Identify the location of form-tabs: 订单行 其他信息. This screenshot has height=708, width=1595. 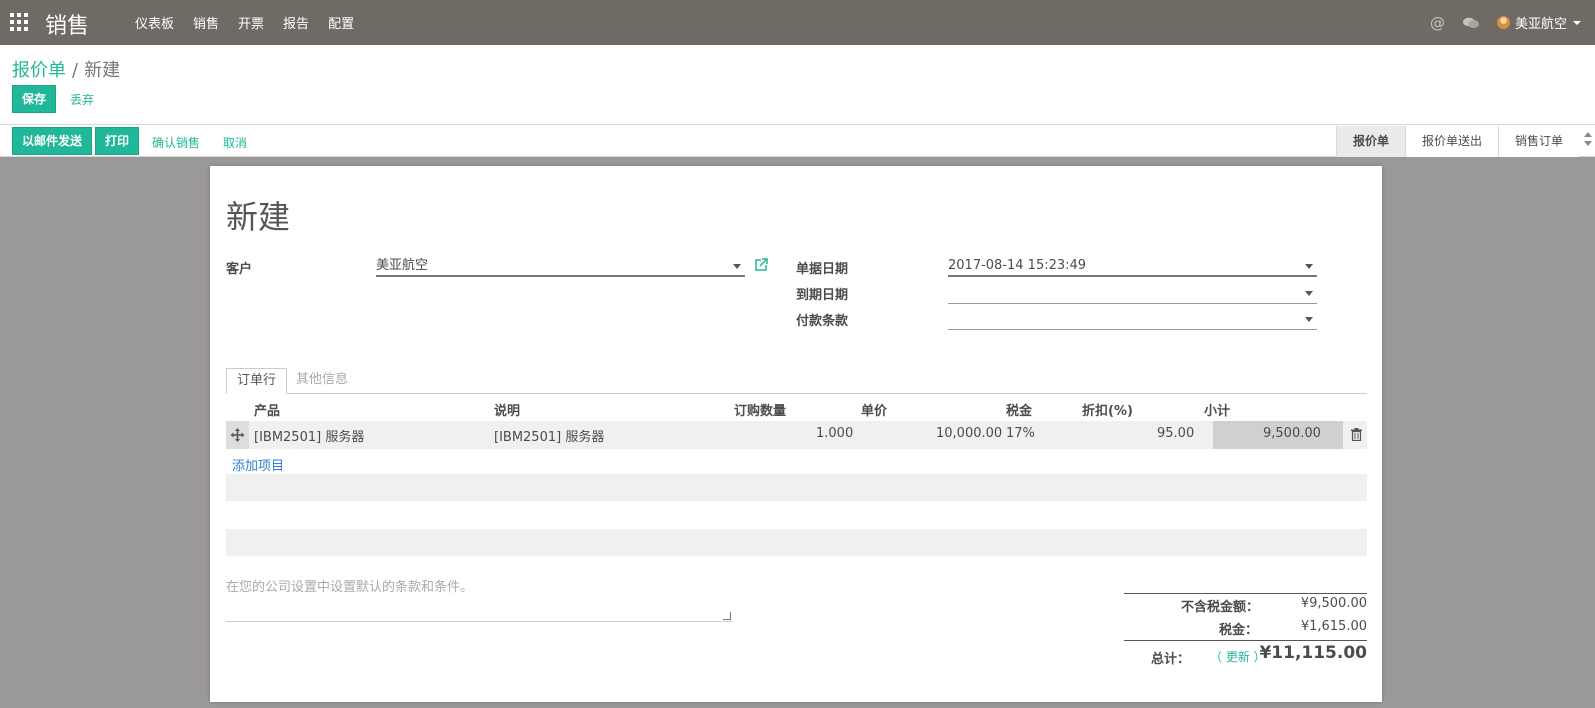
(796, 381).